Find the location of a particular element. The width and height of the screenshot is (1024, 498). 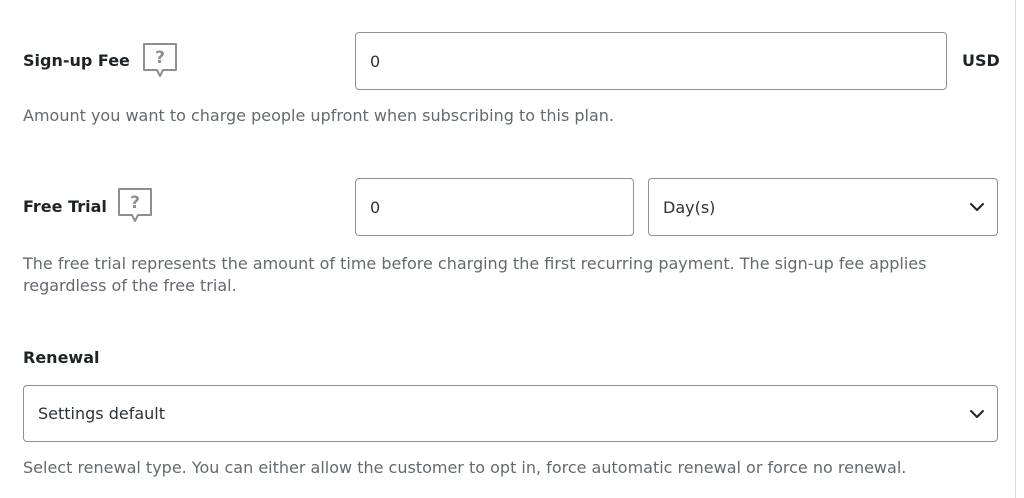

panel-border is located at coordinates (1019, 249).